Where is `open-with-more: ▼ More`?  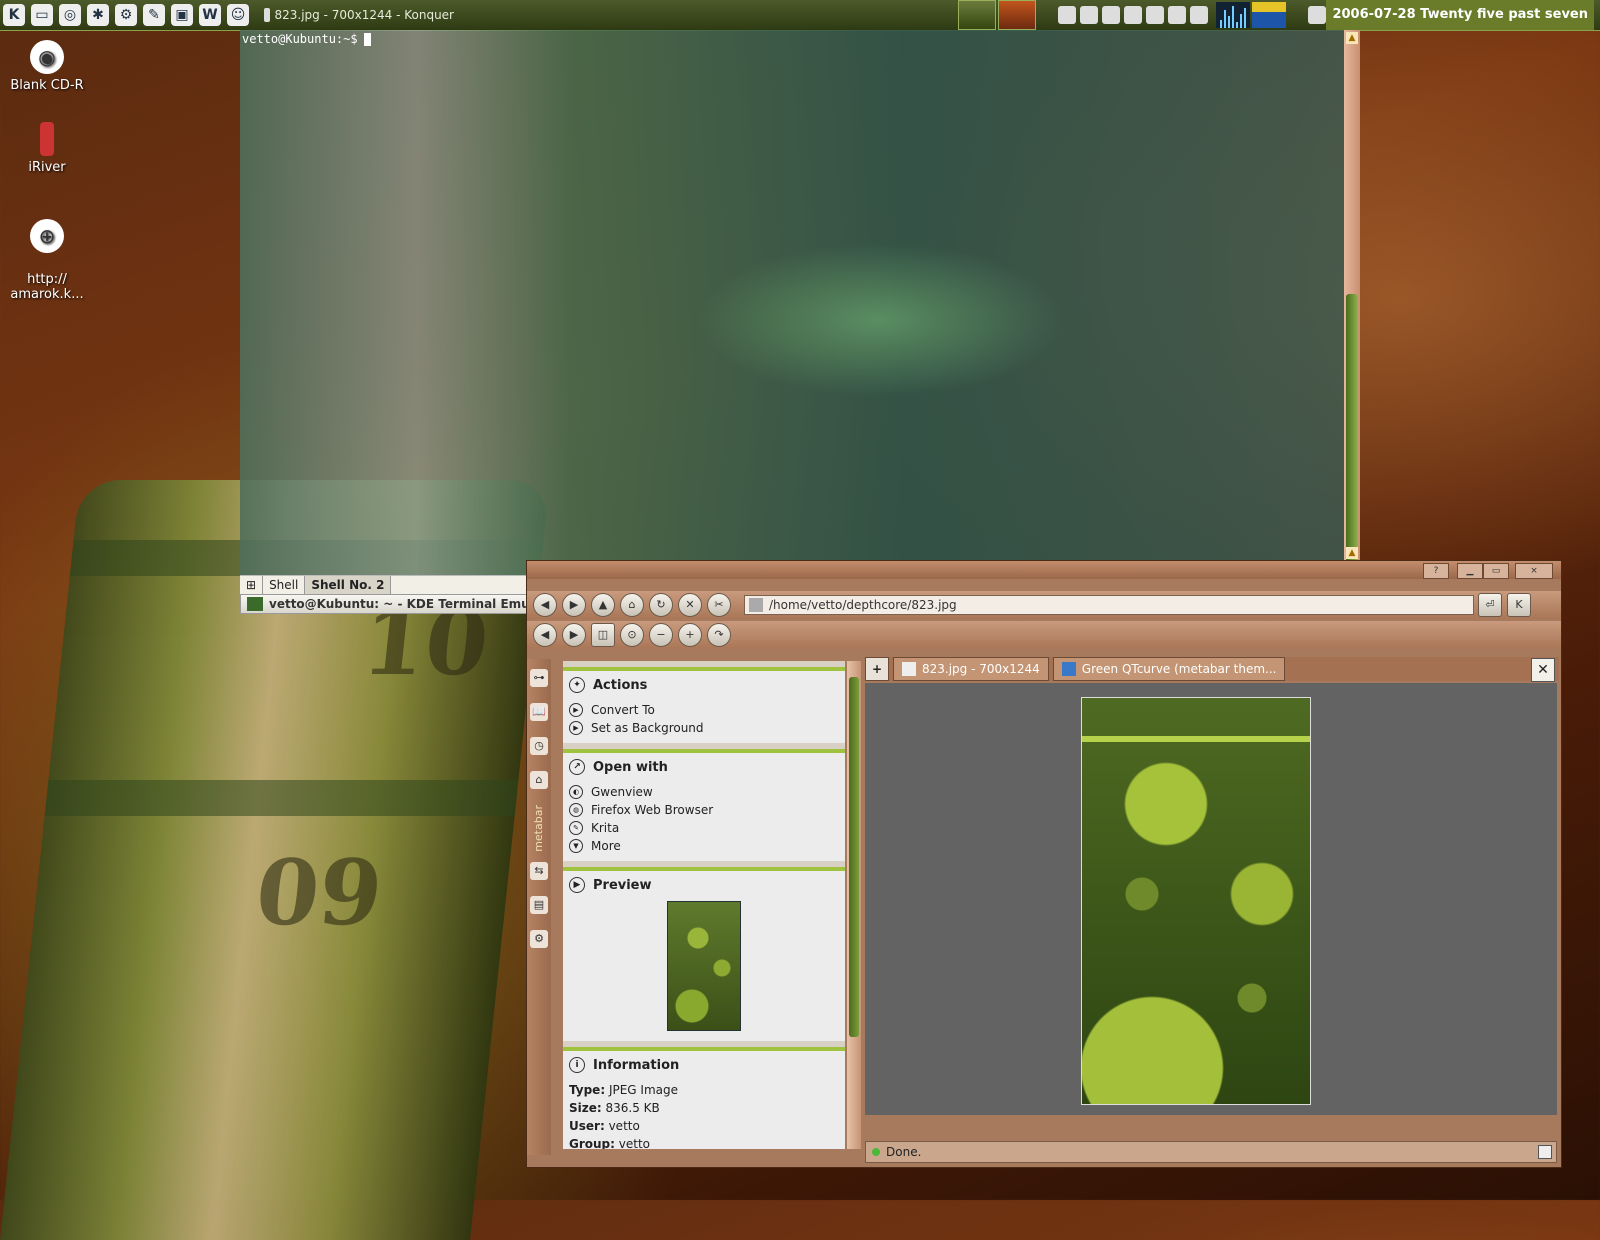 open-with-more: ▼ More is located at coordinates (704, 846).